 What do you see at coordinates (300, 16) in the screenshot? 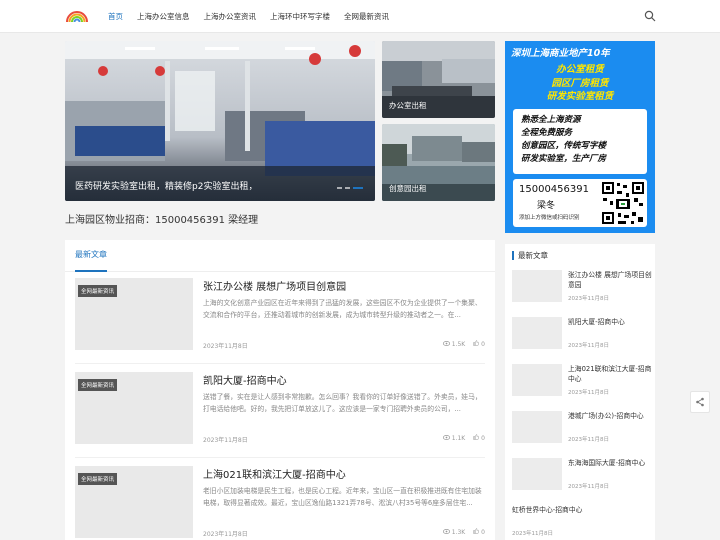
I see `nav-ring-office: 上海环中环写字楼` at bounding box center [300, 16].